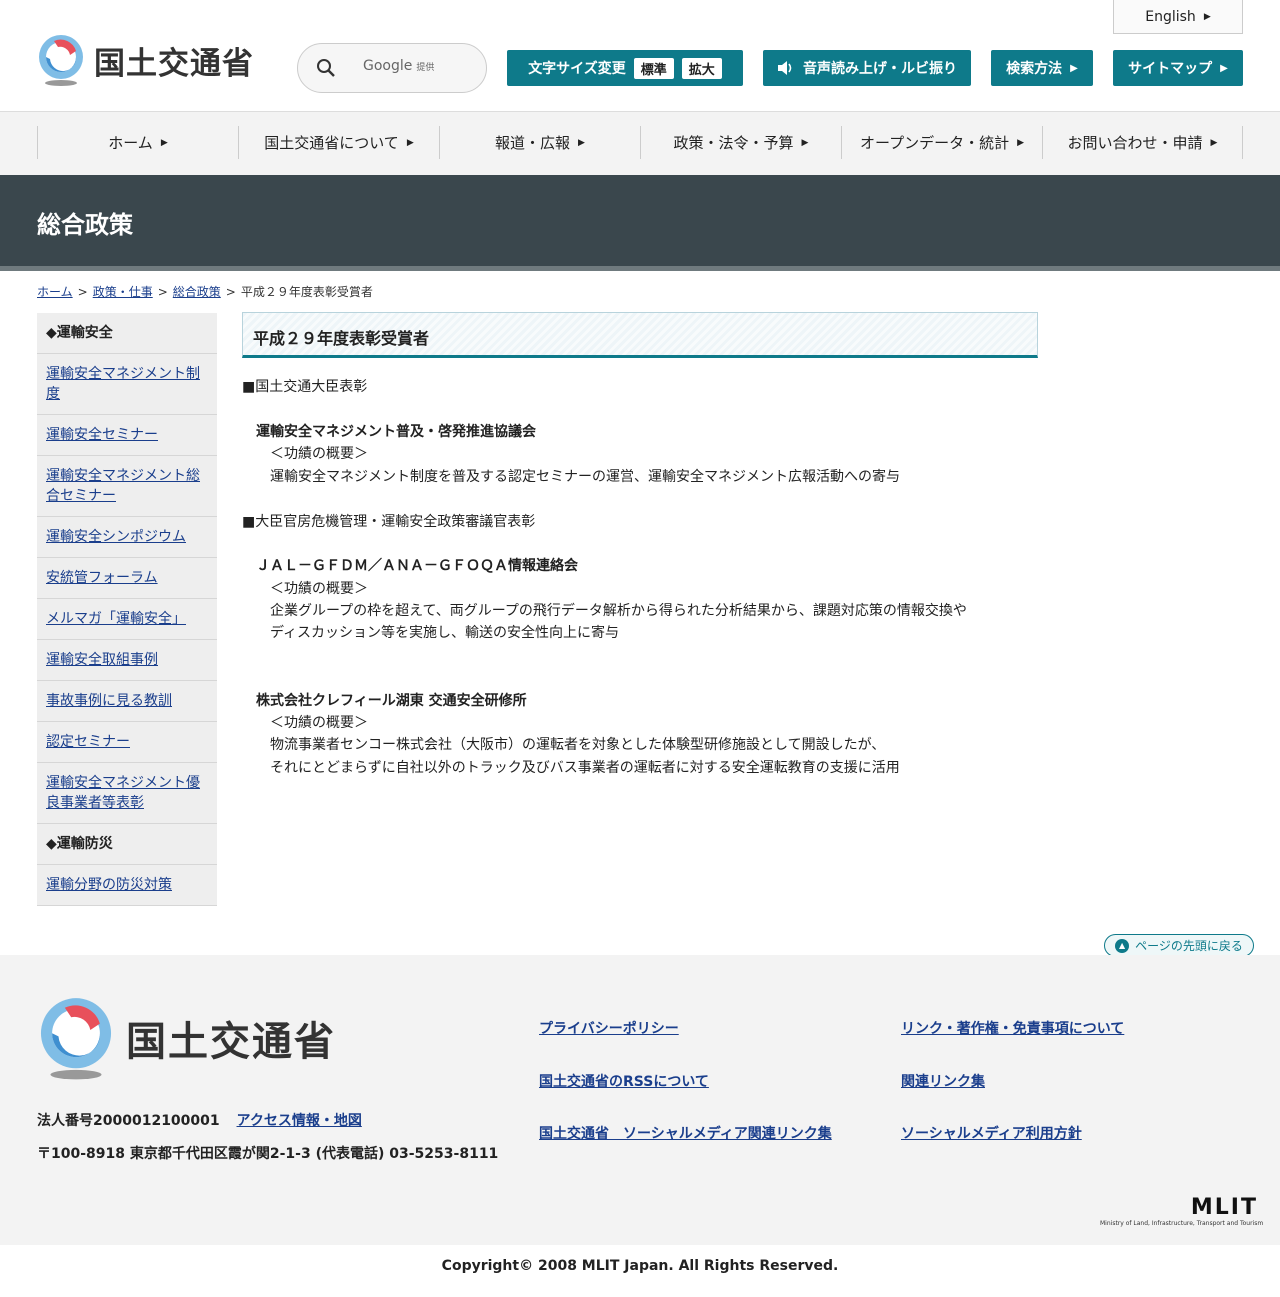  What do you see at coordinates (445, 633) in the screenshot?
I see `summary-text: ディスカッション等を実施し、輸送の安全性向上に寄与` at bounding box center [445, 633].